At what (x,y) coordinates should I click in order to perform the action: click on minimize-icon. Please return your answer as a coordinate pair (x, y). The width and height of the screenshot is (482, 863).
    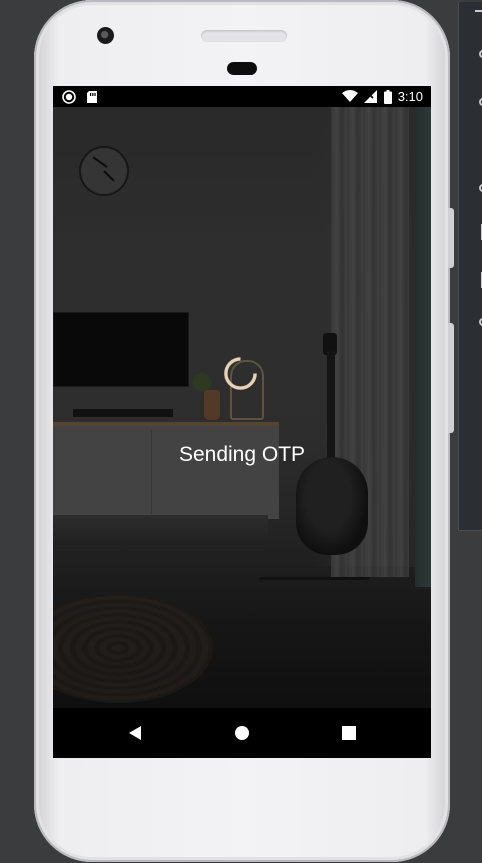
    Looking at the image, I should click on (478, 11).